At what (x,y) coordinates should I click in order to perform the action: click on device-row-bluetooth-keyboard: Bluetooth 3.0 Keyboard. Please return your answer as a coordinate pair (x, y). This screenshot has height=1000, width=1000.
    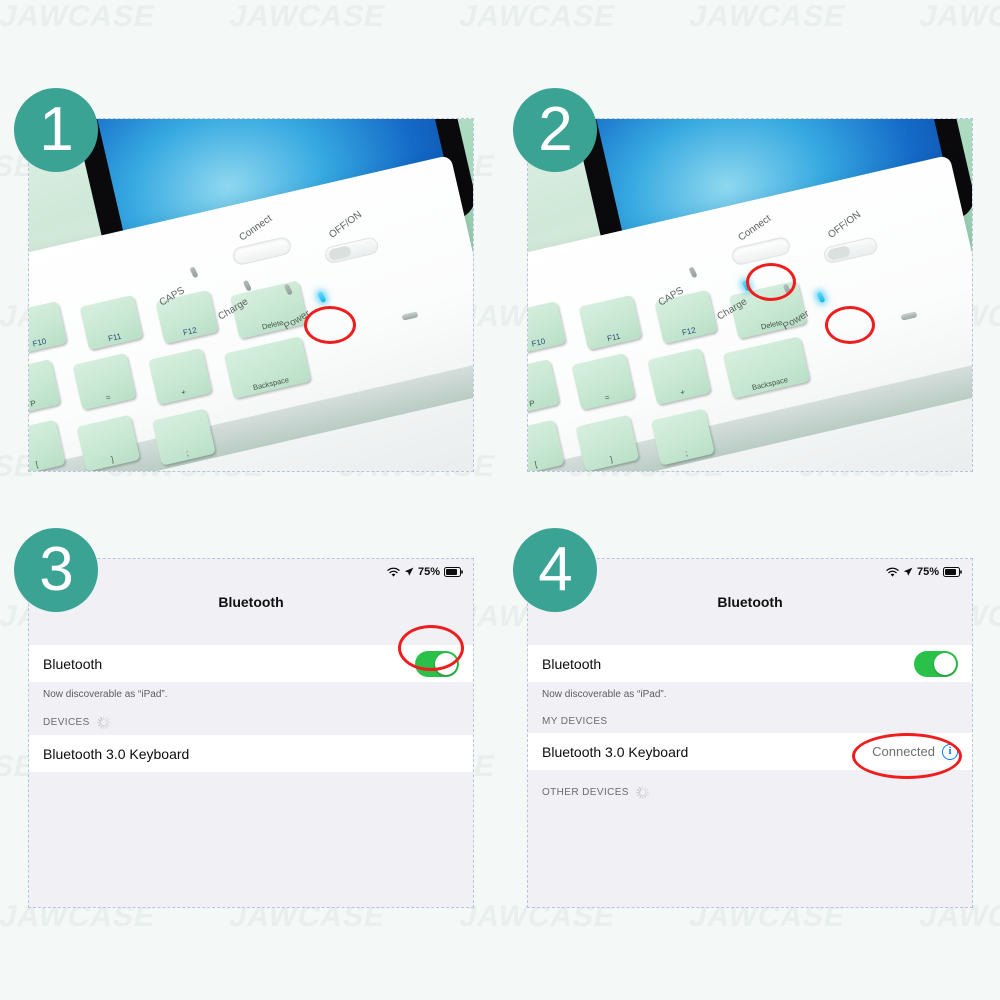
    Looking at the image, I should click on (251, 753).